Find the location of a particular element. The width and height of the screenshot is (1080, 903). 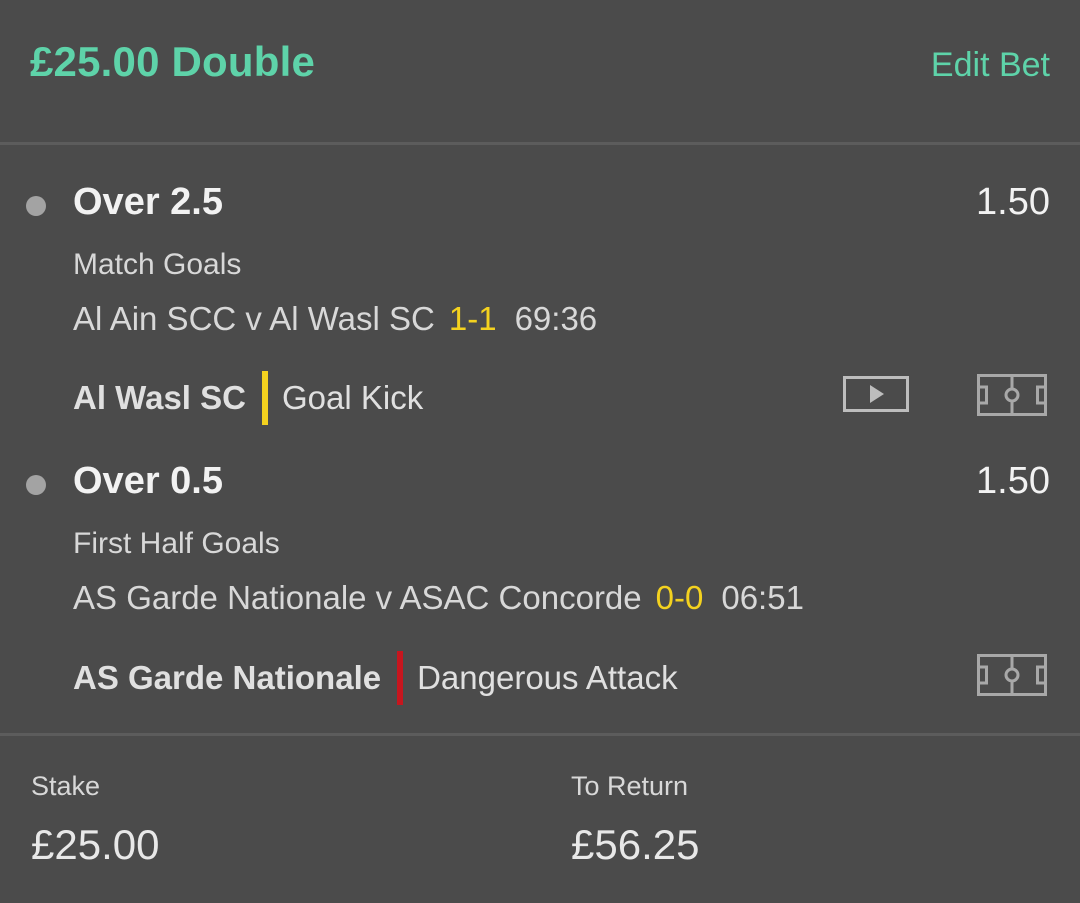

footer-divider is located at coordinates (540, 734).